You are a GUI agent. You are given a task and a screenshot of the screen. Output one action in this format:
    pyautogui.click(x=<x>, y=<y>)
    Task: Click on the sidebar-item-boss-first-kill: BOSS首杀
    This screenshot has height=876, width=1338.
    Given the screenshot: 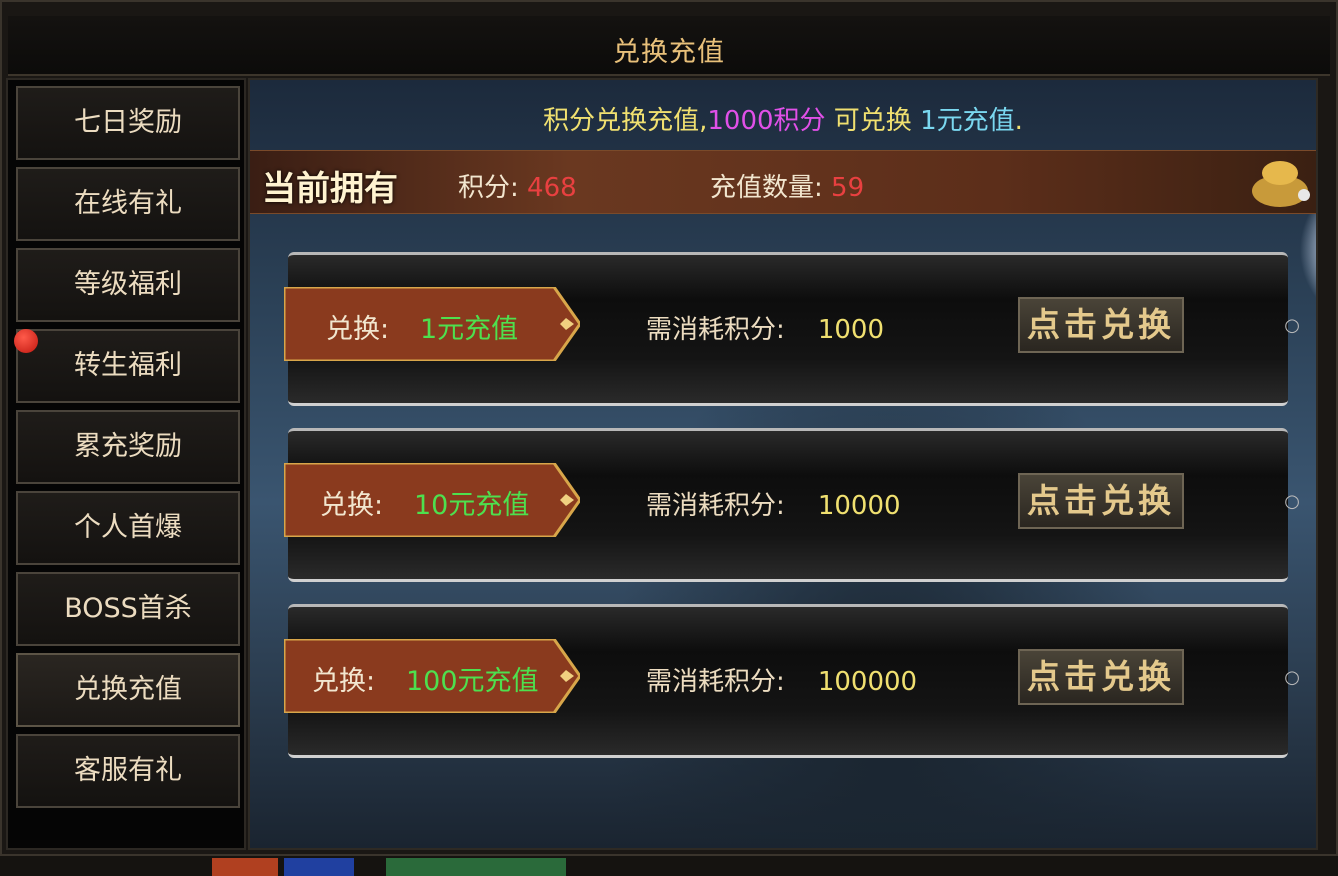 What is the action you would take?
    pyautogui.click(x=128, y=609)
    